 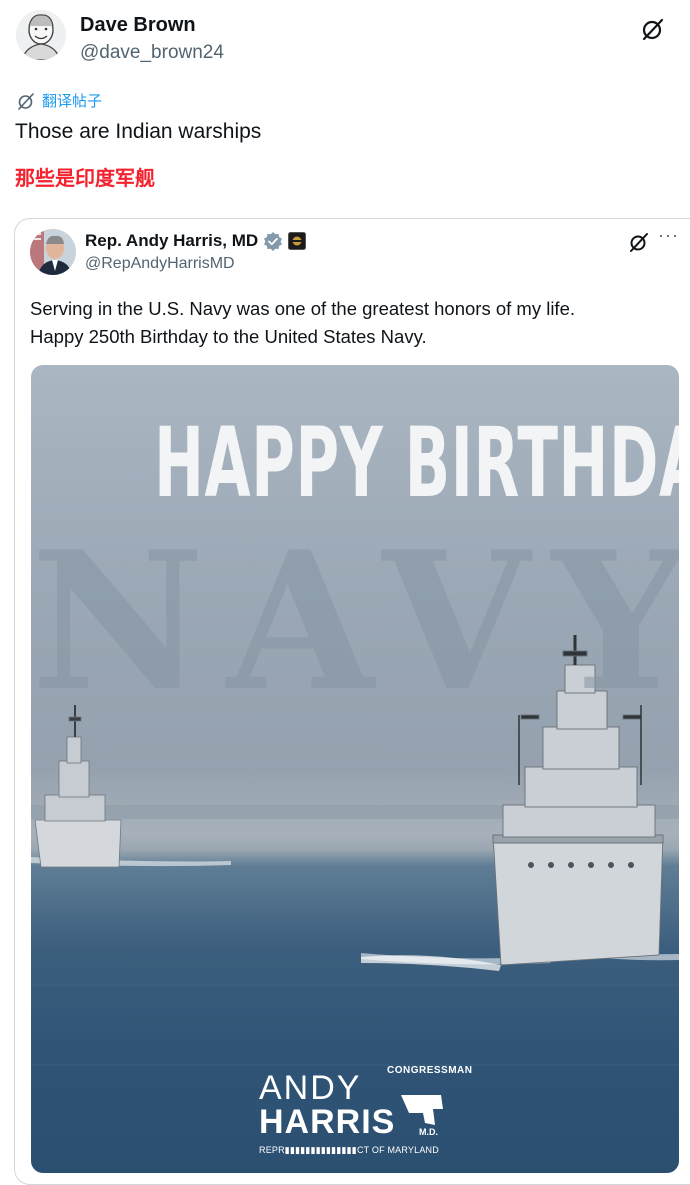 I want to click on quoted-author-name-row: Rep. Andy Harris, MD, so click(x=196, y=241).